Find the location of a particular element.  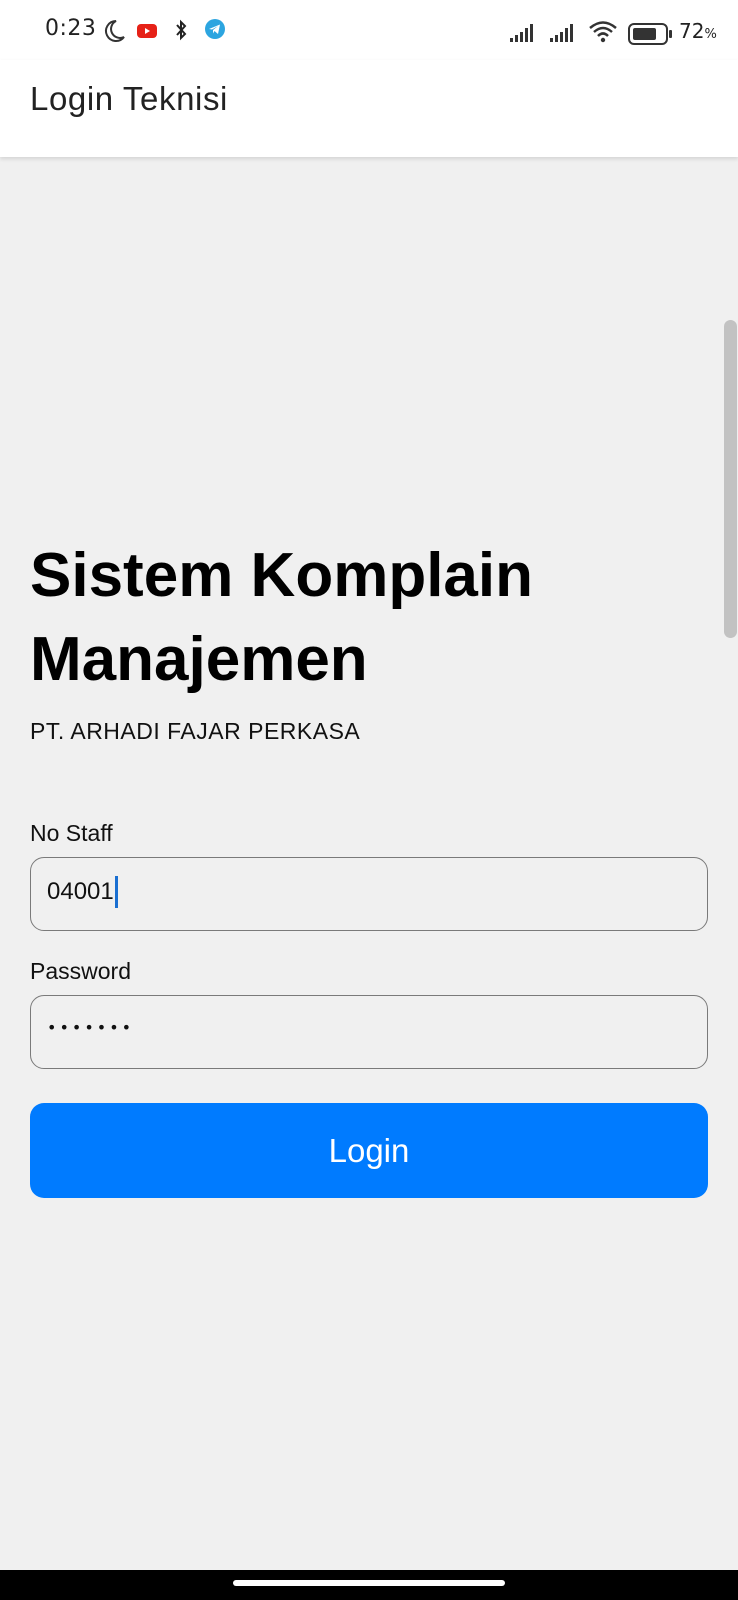

battery-percentage: 72% is located at coordinates (698, 31).